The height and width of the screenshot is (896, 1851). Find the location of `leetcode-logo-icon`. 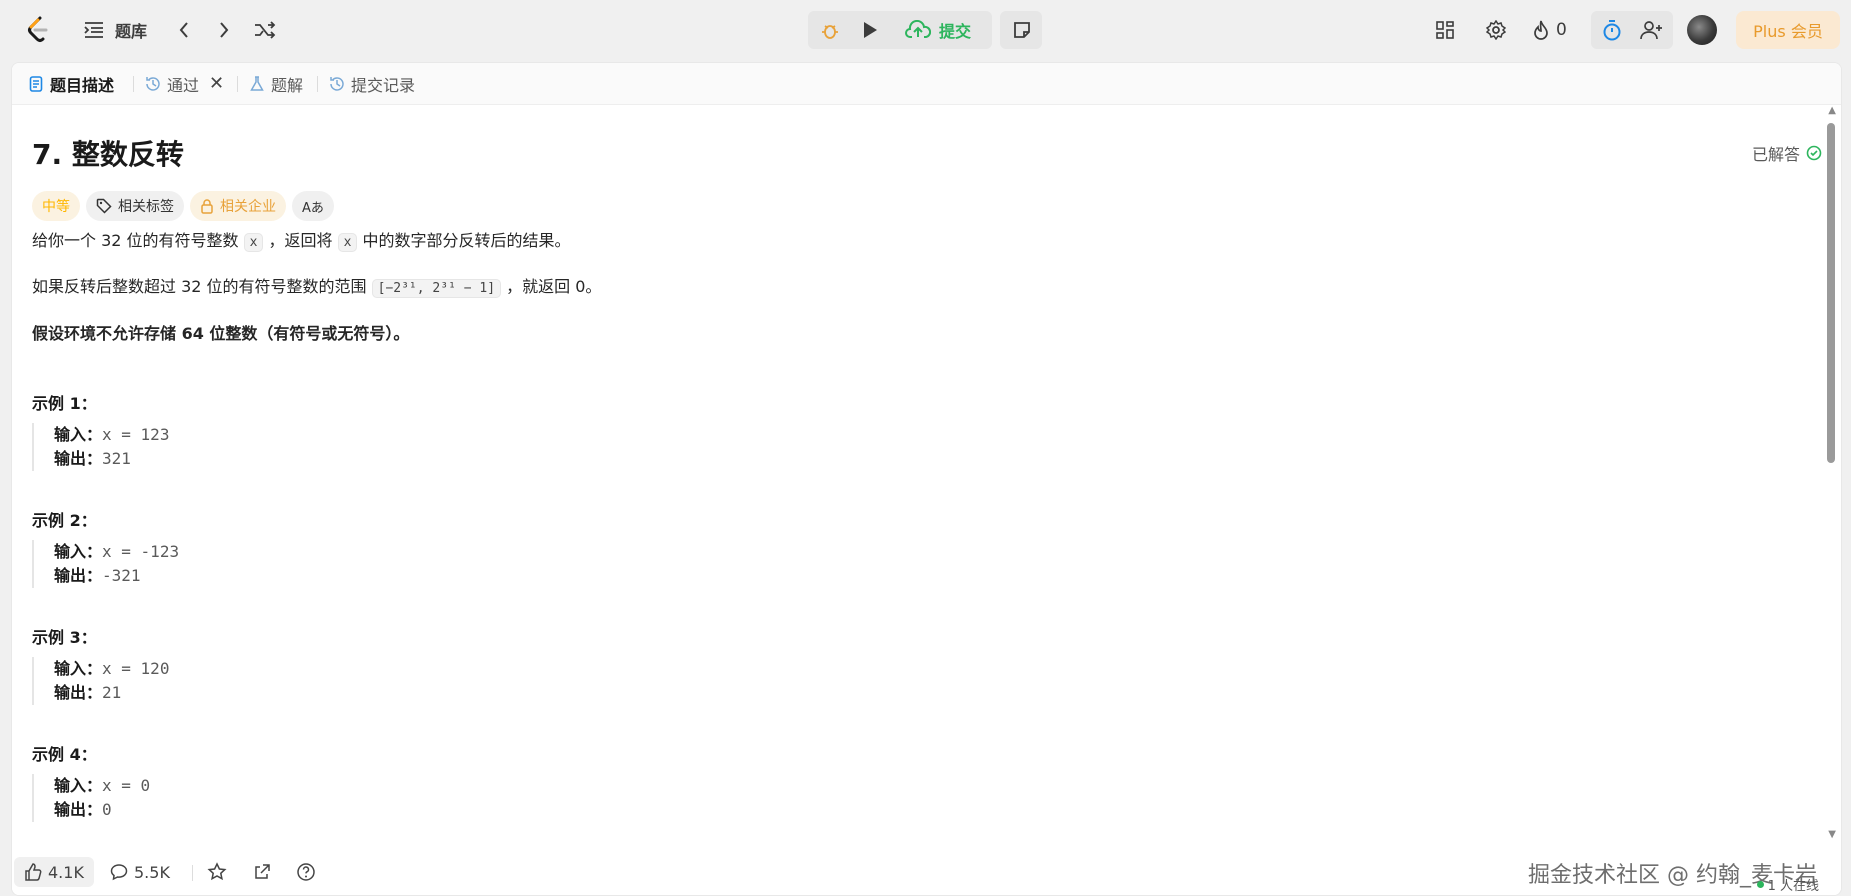

leetcode-logo-icon is located at coordinates (38, 30).